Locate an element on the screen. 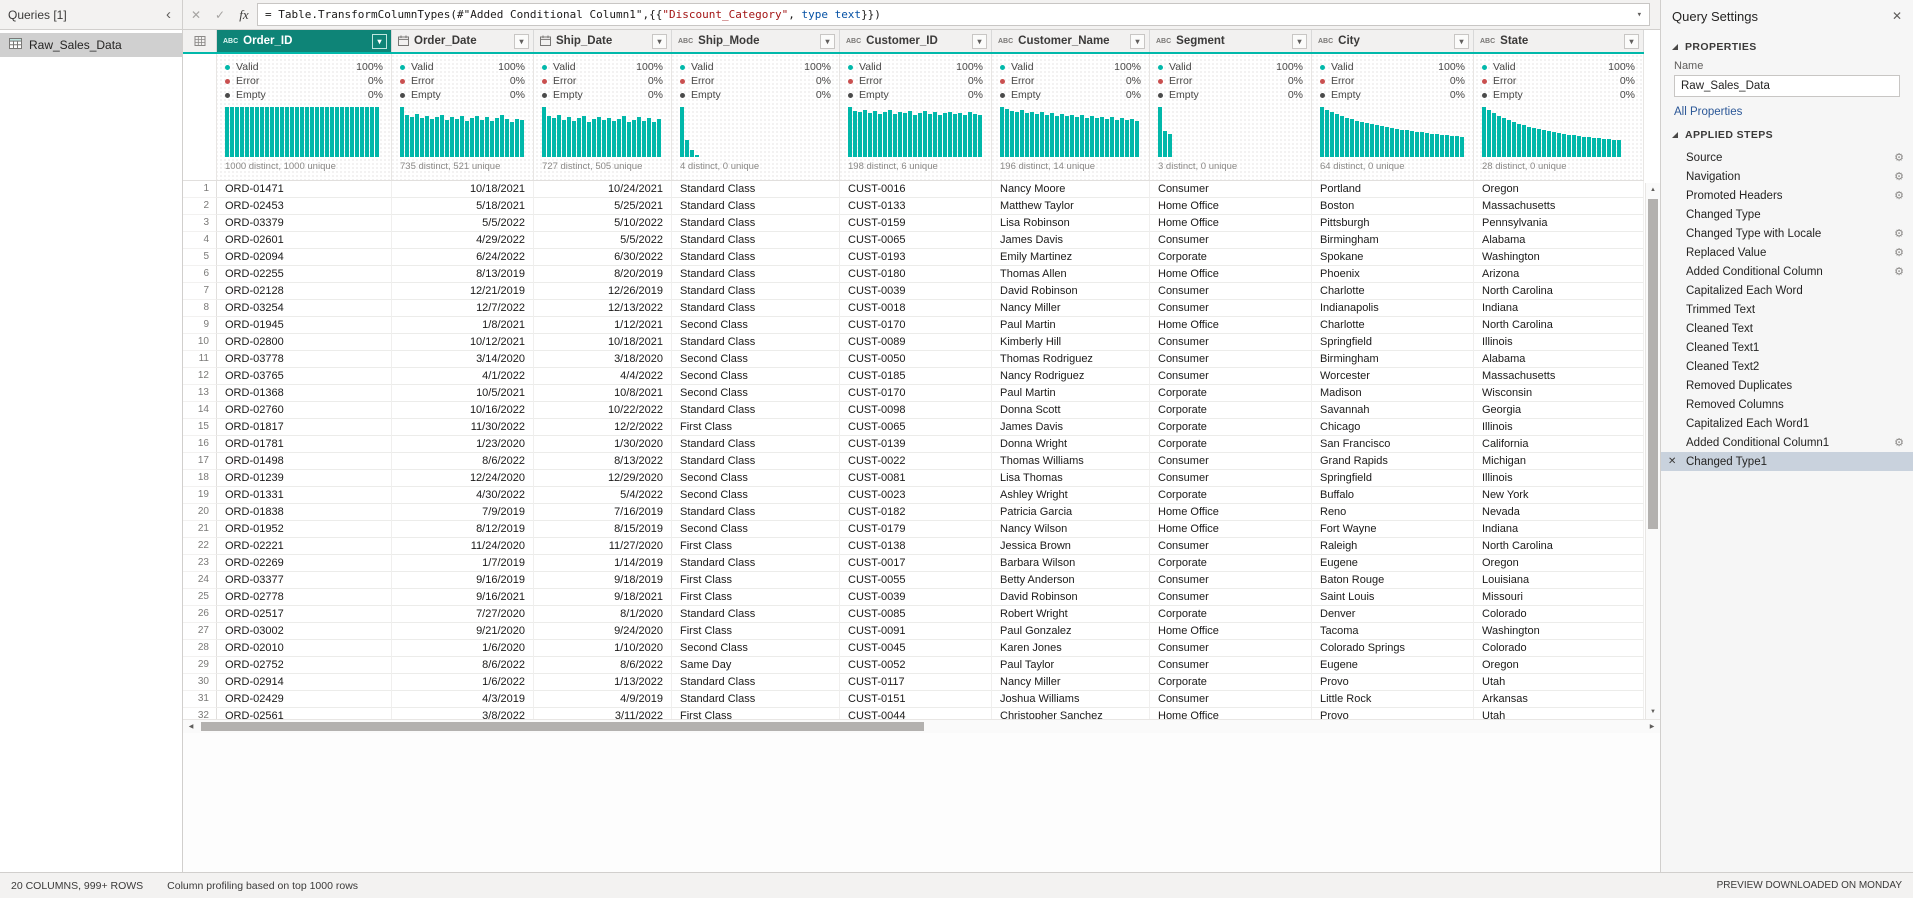  applied-step-changed-type1: ✕ Changed Type1 is located at coordinates (1787, 461).